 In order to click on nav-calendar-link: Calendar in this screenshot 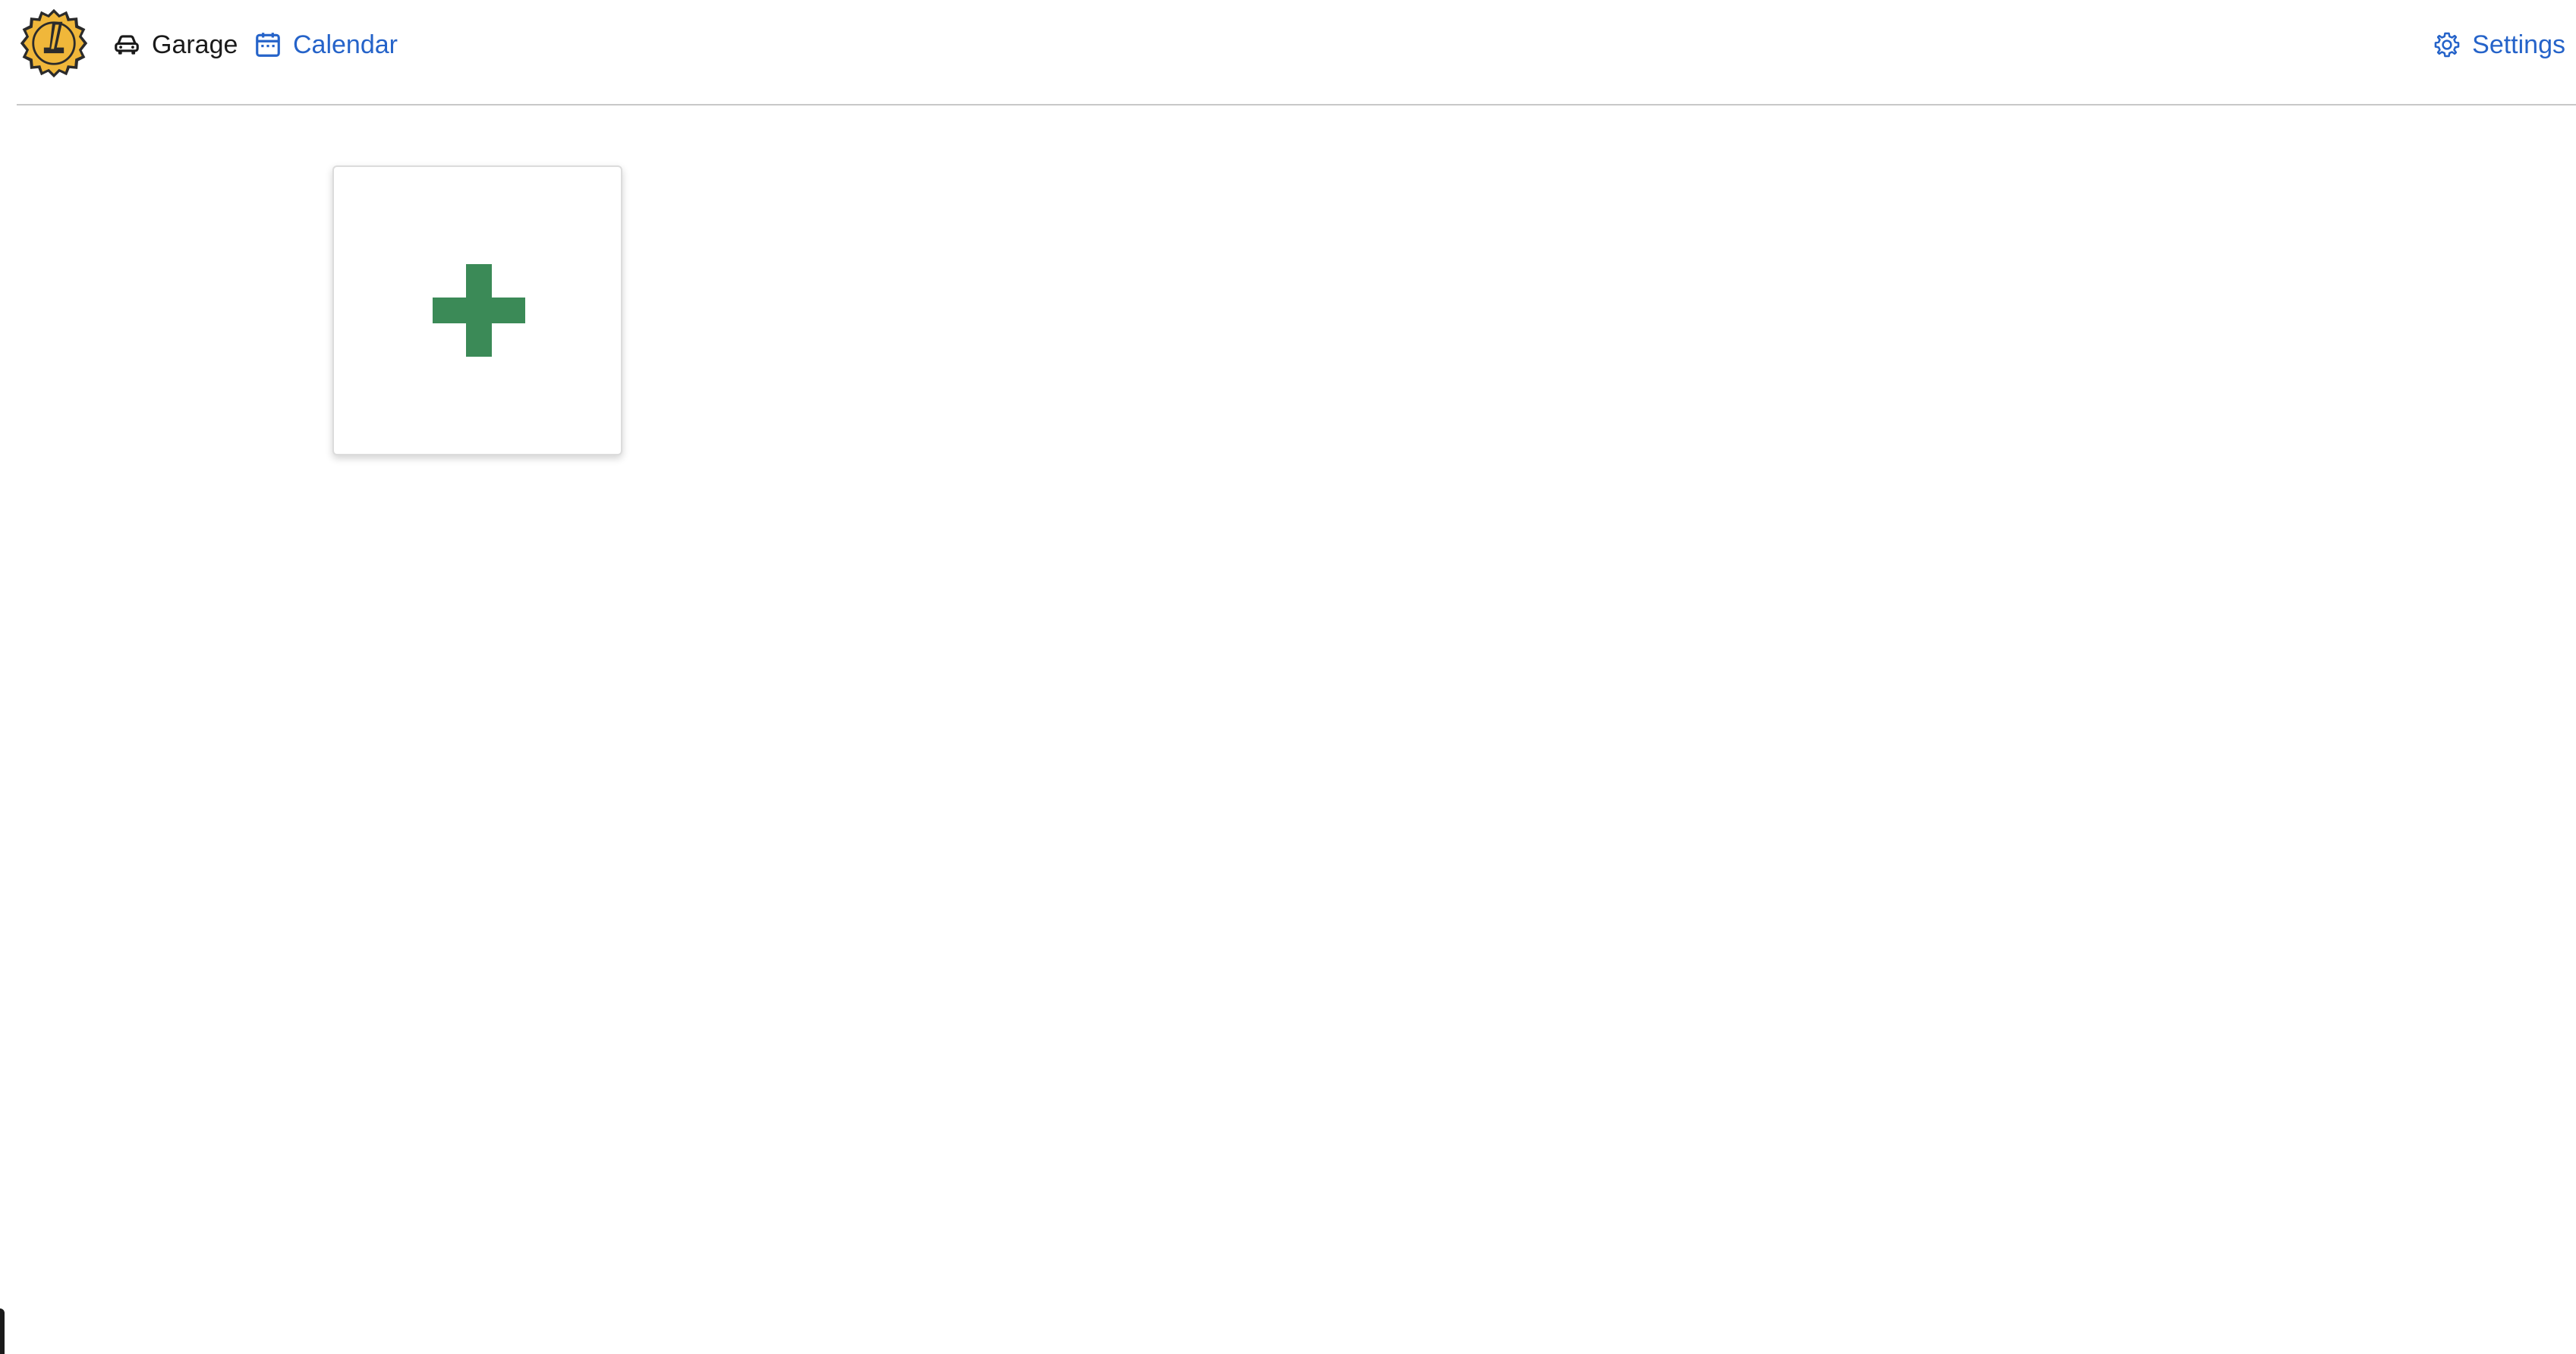, I will do `click(326, 45)`.